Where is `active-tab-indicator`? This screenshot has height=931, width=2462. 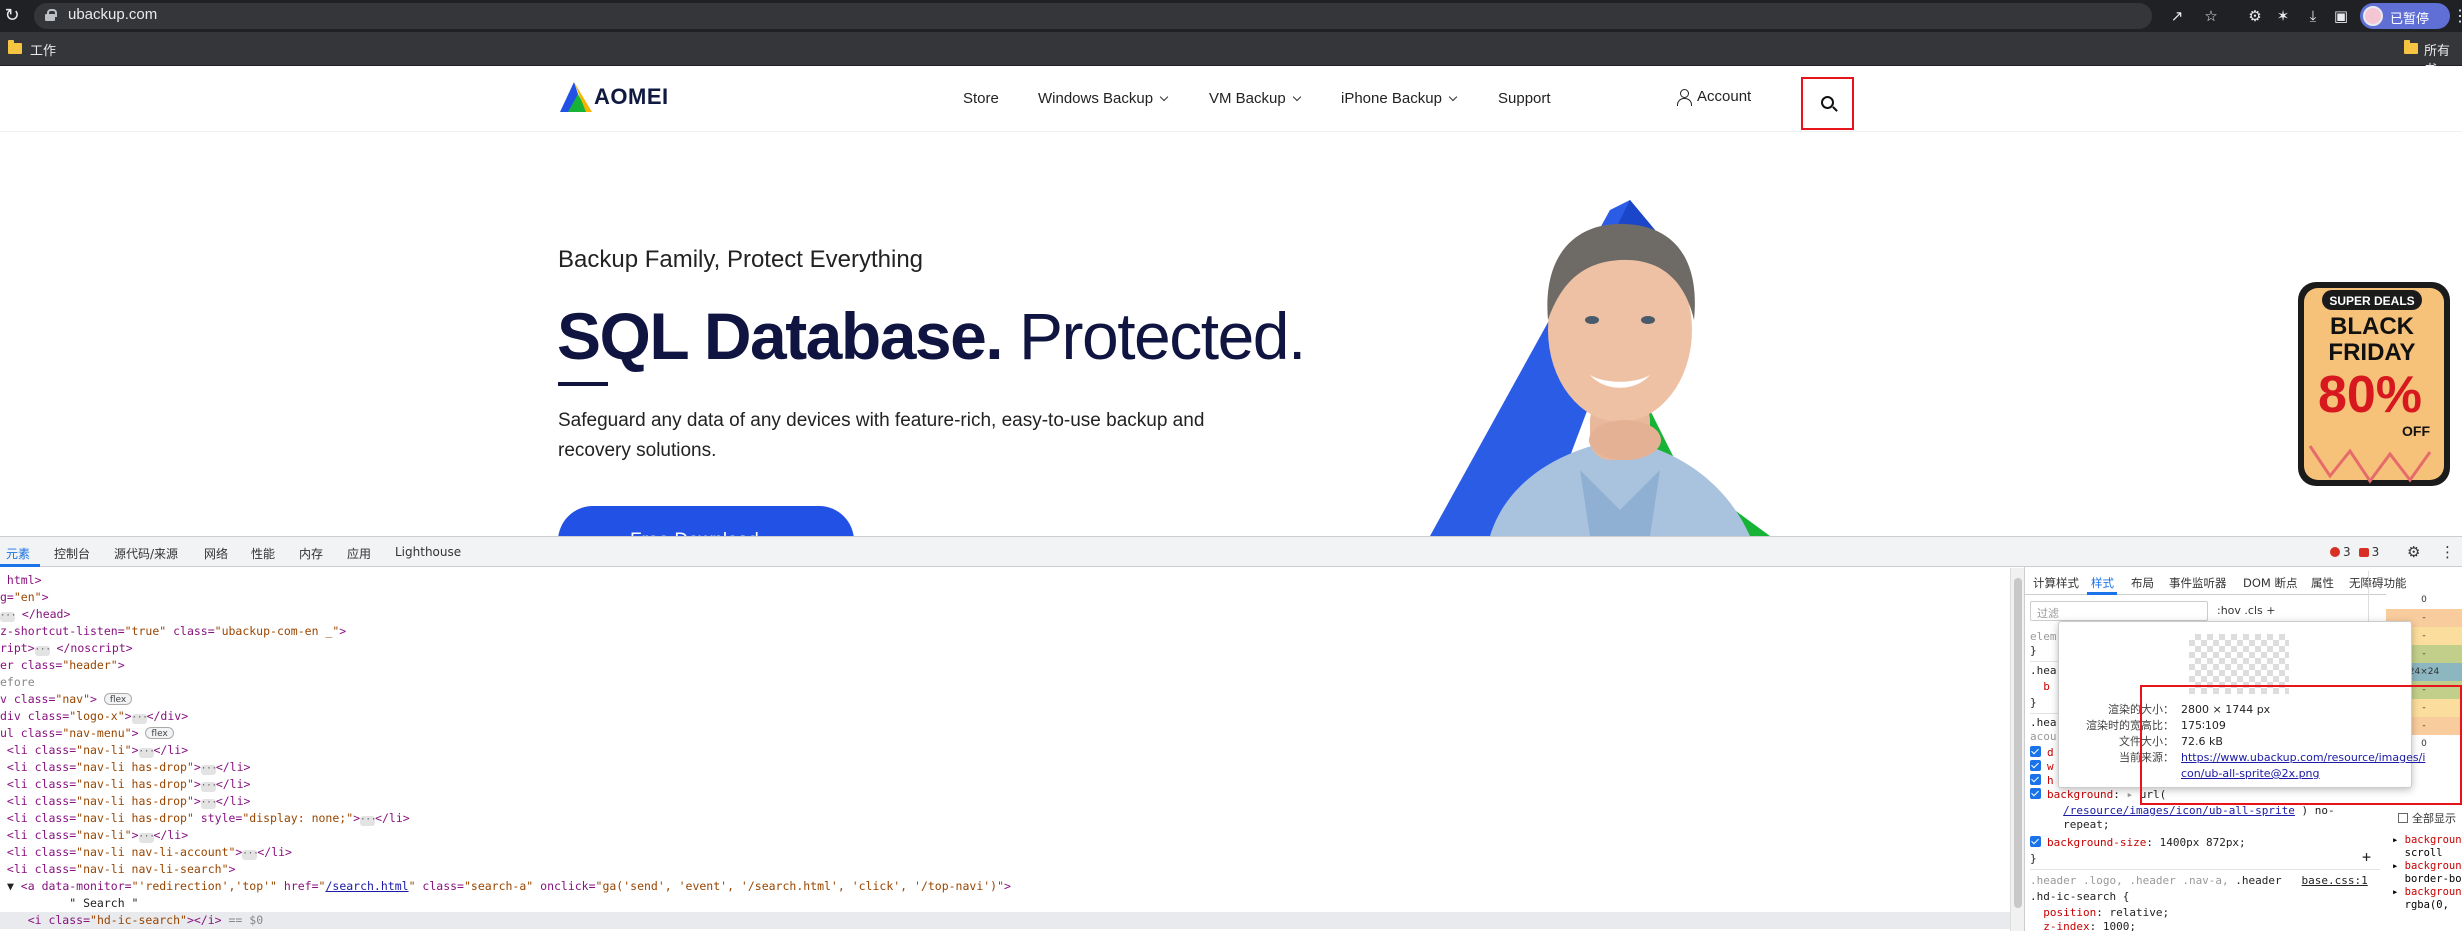
active-tab-indicator is located at coordinates (2102, 593).